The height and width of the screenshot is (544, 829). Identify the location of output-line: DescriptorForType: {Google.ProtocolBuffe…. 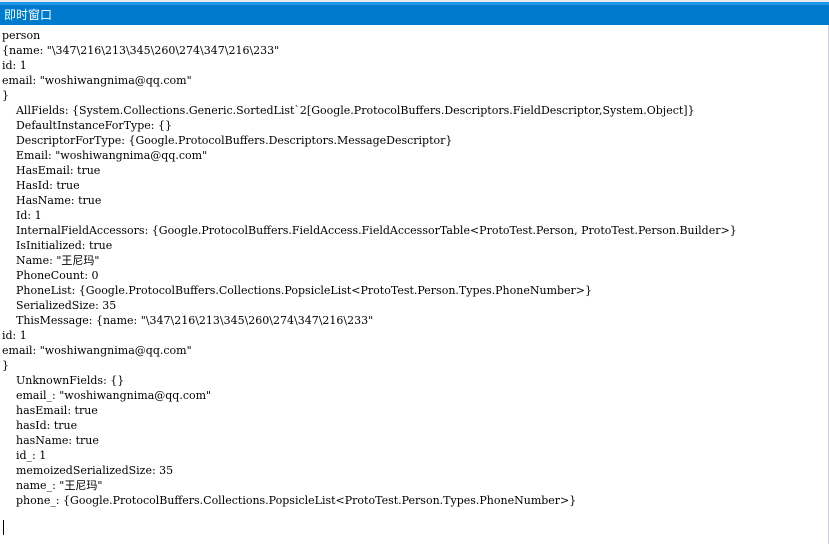
(227, 140).